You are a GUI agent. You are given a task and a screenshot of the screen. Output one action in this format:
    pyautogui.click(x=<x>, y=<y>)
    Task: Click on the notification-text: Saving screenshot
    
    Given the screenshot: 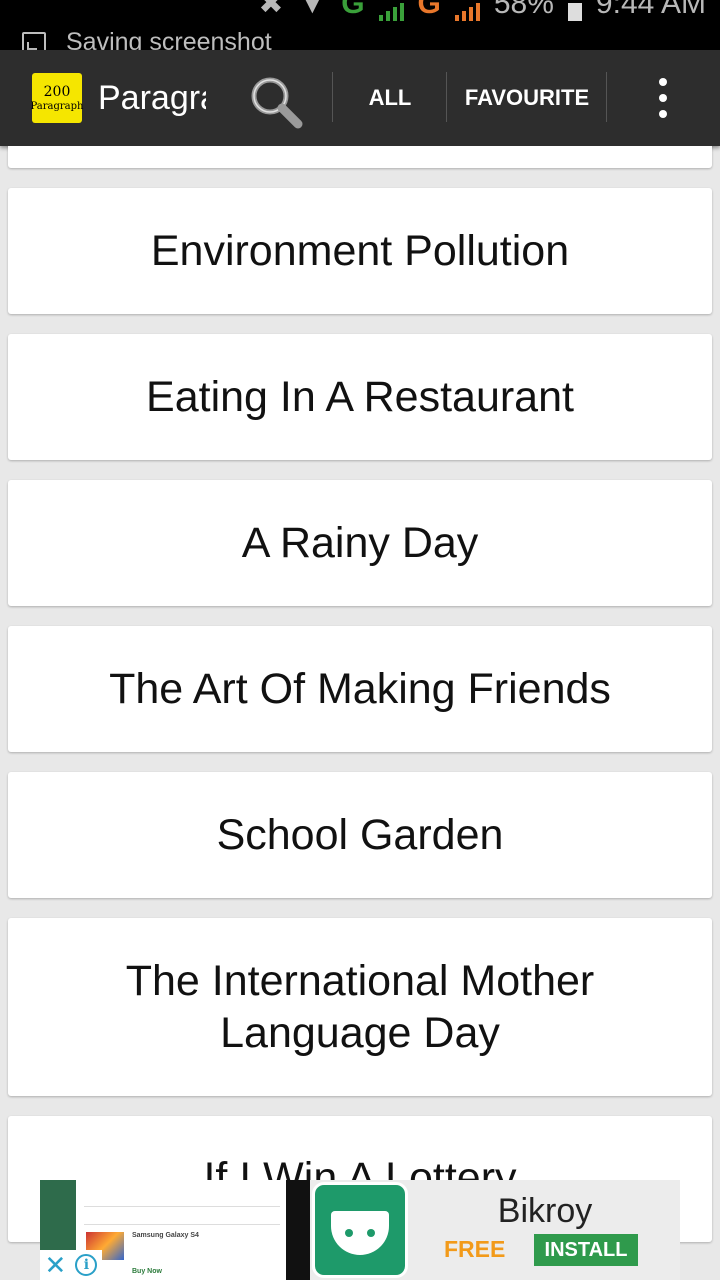 What is the action you would take?
    pyautogui.click(x=169, y=39)
    